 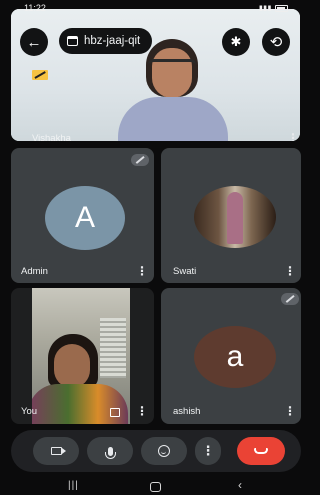 I want to click on calendar-icon, so click(x=72, y=41).